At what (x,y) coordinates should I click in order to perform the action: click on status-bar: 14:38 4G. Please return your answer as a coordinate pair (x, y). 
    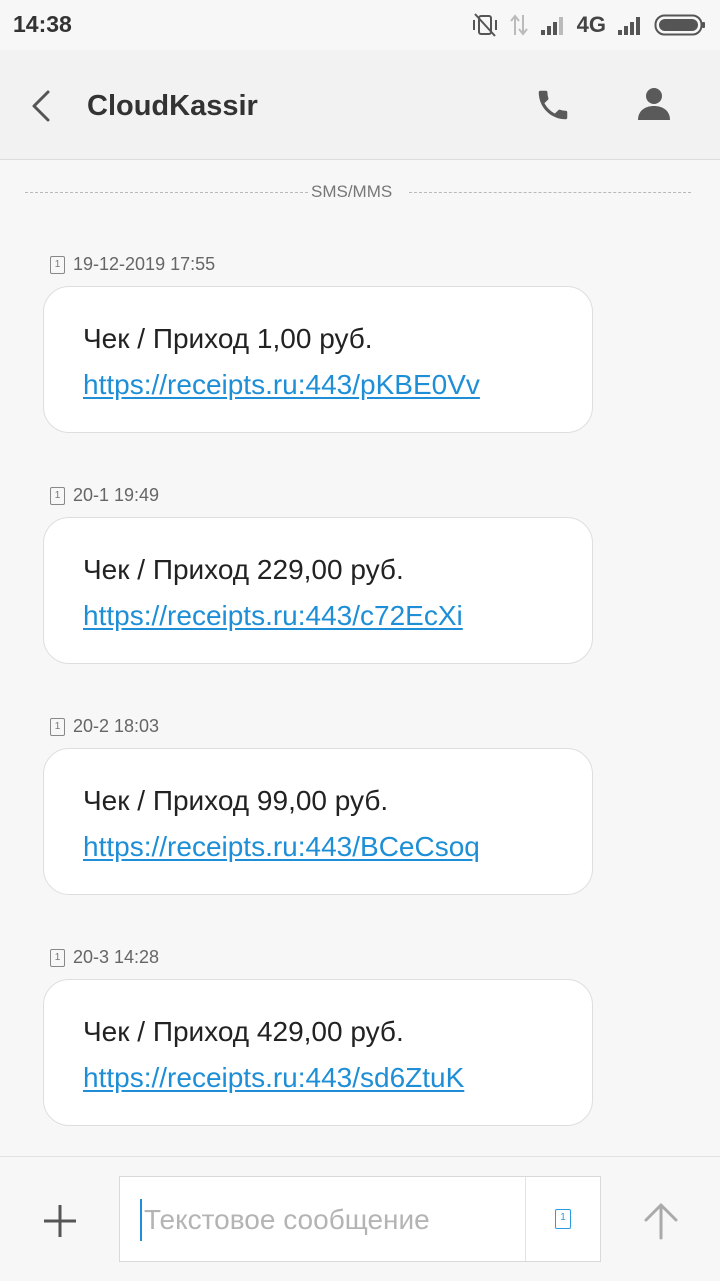
    Looking at the image, I should click on (360, 25).